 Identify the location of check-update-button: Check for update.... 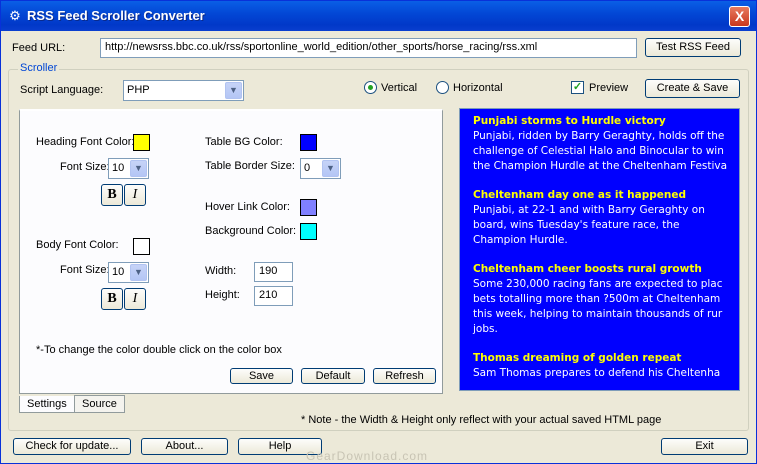
(72, 446).